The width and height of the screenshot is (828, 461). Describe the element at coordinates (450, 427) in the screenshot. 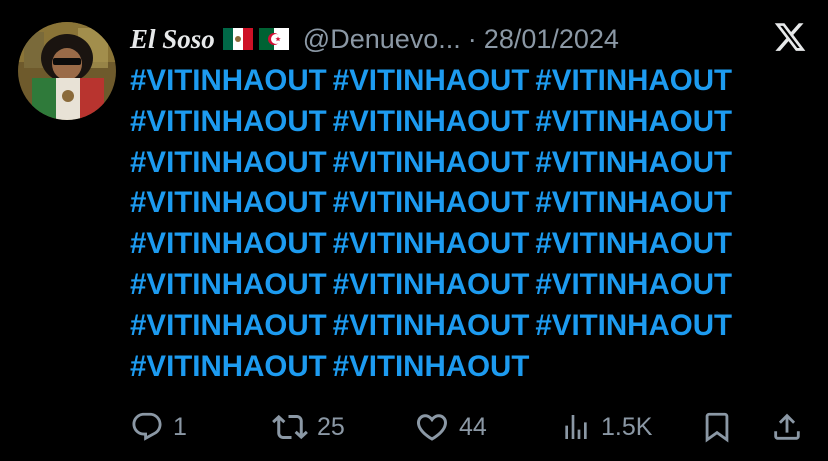

I see `like-button: 44` at that location.